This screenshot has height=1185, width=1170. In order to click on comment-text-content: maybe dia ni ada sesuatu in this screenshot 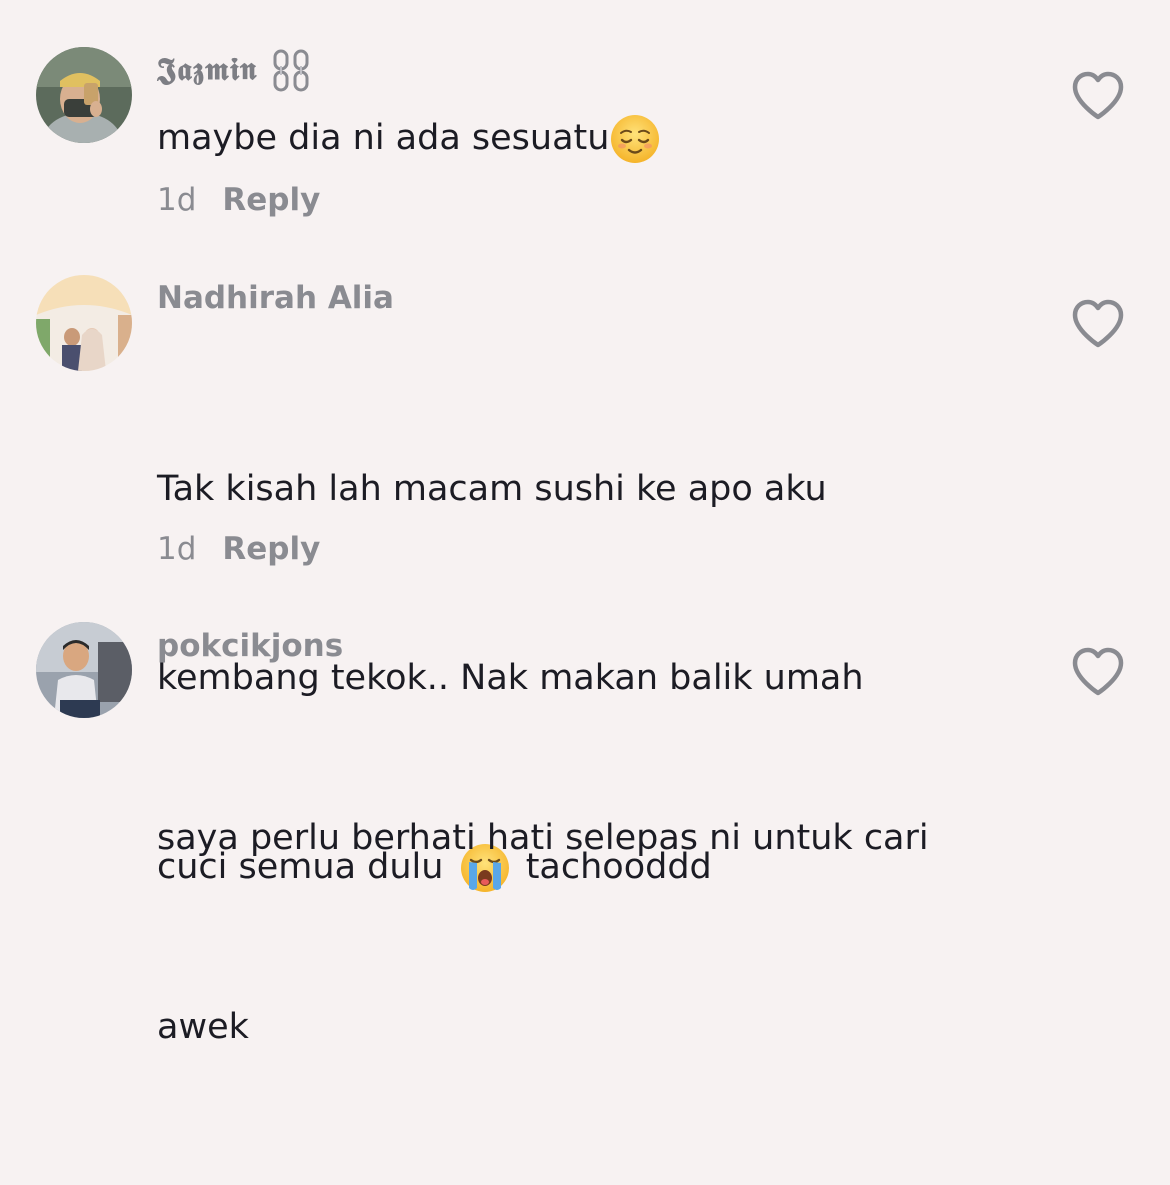, I will do `click(383, 138)`.